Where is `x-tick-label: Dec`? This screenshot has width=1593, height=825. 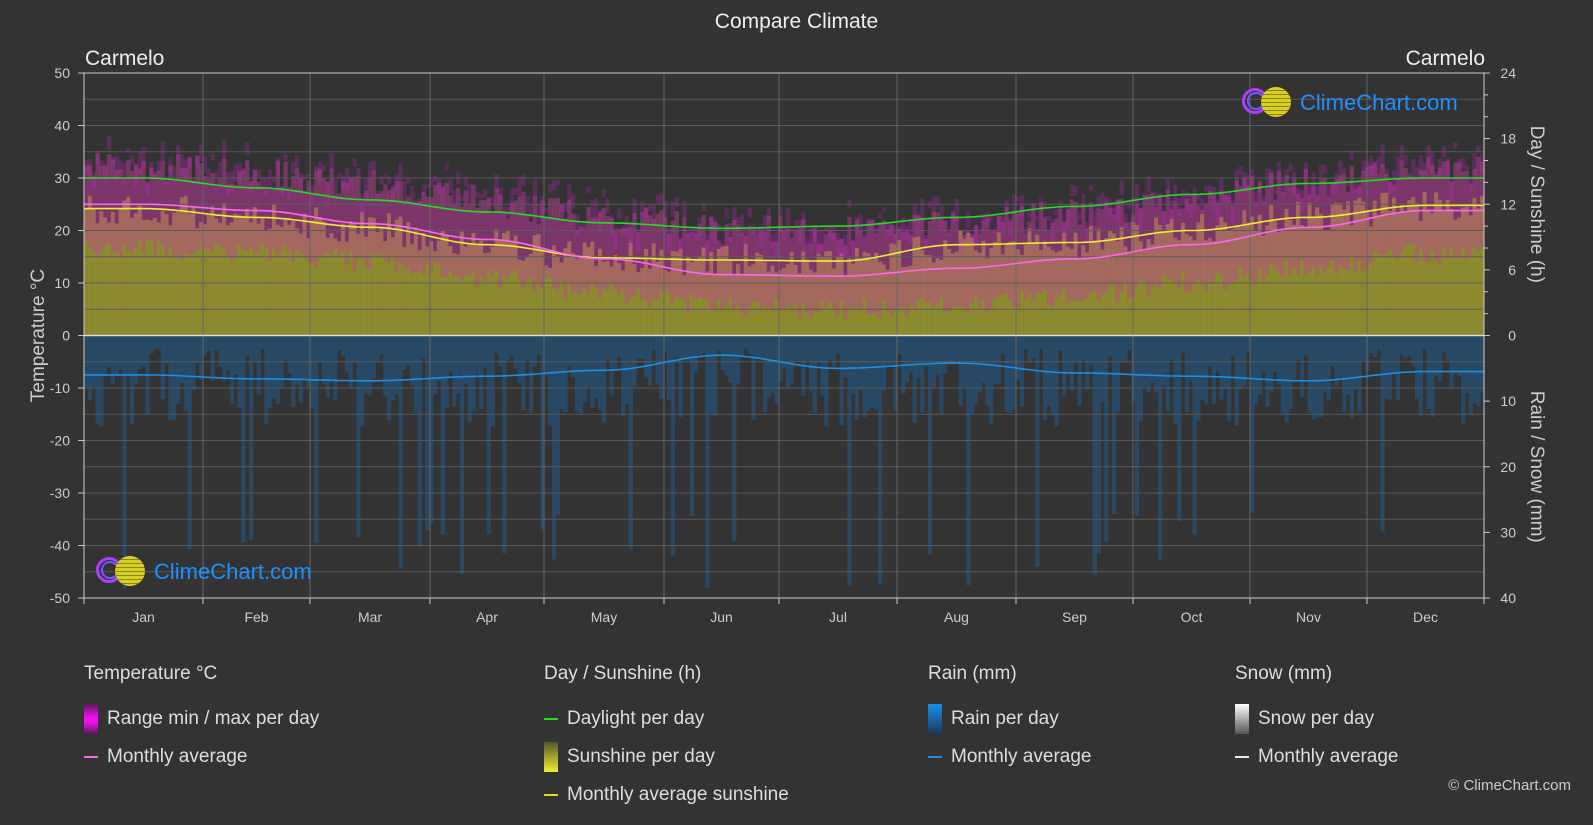 x-tick-label: Dec is located at coordinates (1425, 617).